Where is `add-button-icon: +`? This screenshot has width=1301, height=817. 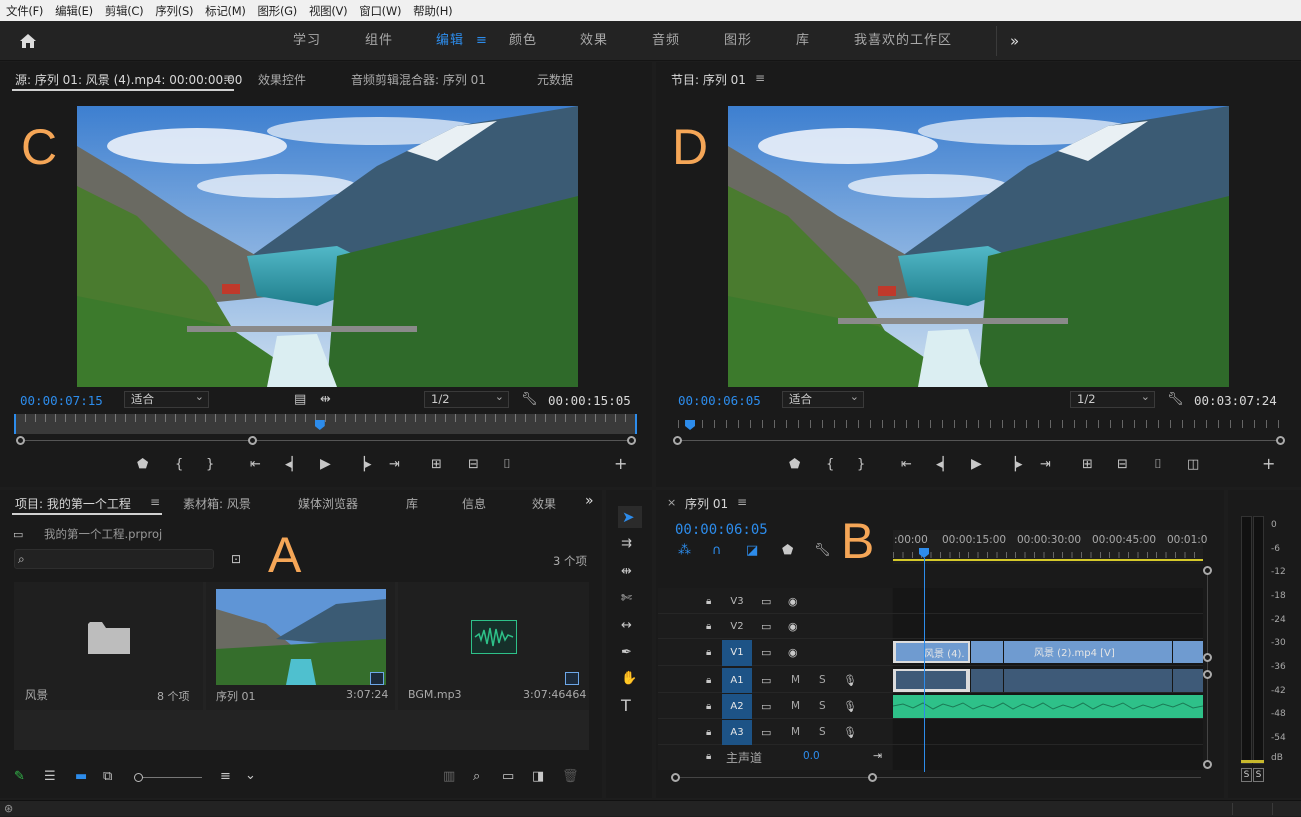 add-button-icon: + is located at coordinates (620, 464).